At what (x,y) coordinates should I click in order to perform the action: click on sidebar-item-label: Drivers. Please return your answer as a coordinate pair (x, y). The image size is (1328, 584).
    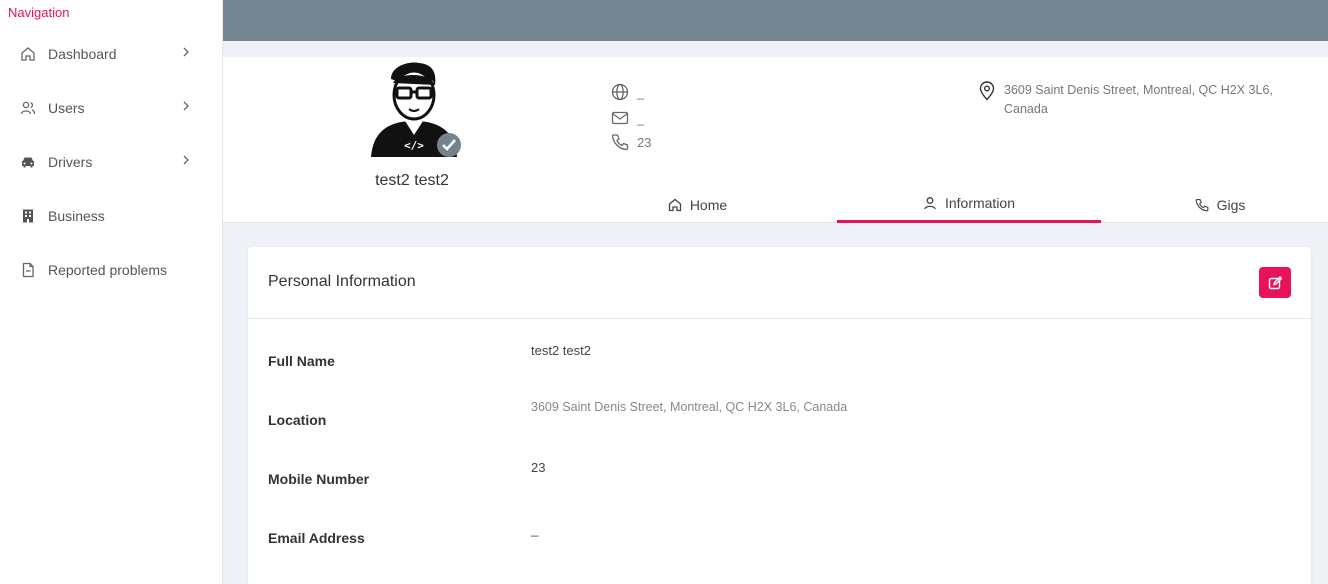
    Looking at the image, I should click on (70, 162).